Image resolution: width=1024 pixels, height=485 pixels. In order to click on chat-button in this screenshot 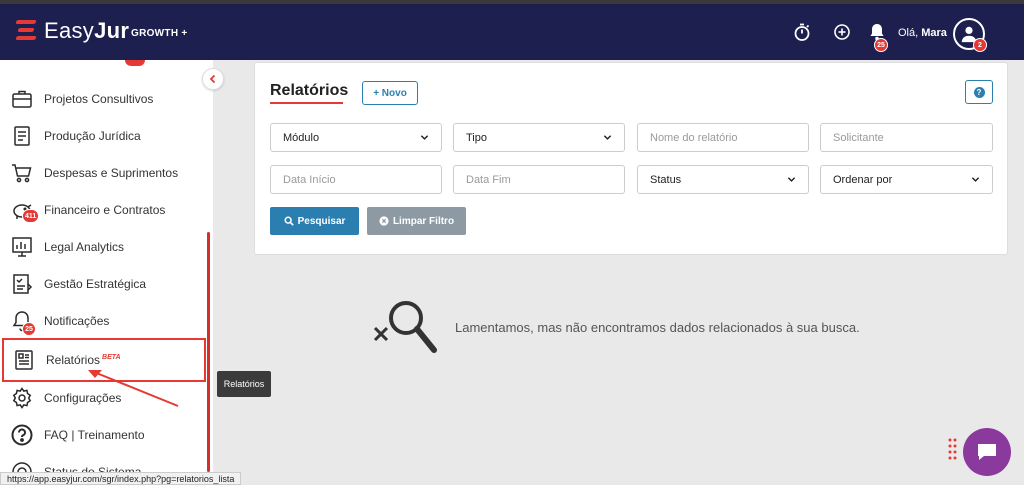, I will do `click(987, 452)`.